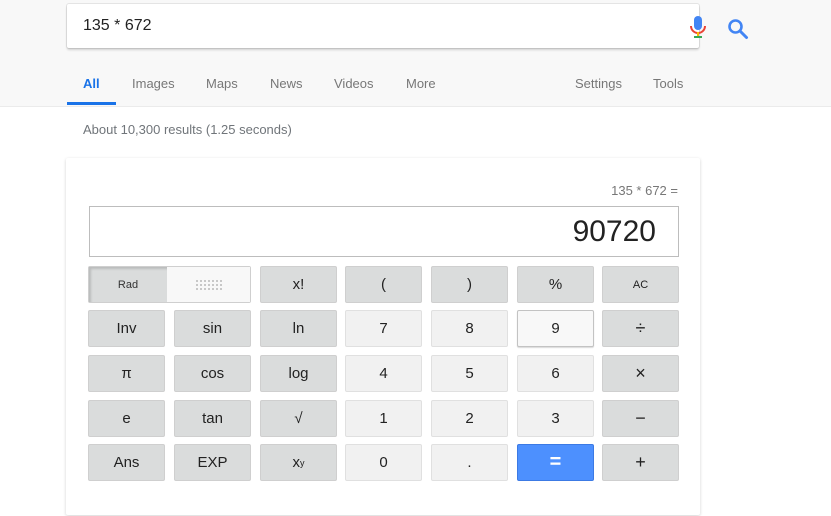 Image resolution: width=831 pixels, height=516 pixels. What do you see at coordinates (128, 284) in the screenshot?
I see `rad-button: Rad` at bounding box center [128, 284].